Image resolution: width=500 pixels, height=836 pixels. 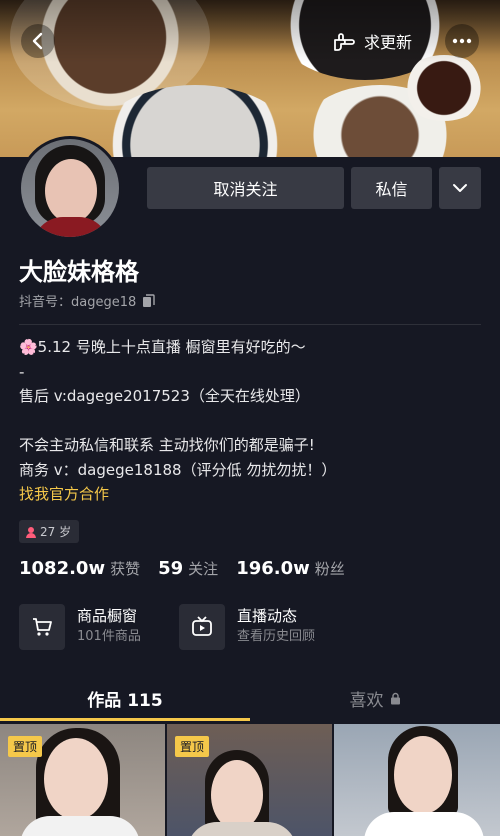 I want to click on tab-works: 作品 115, so click(x=125, y=698).